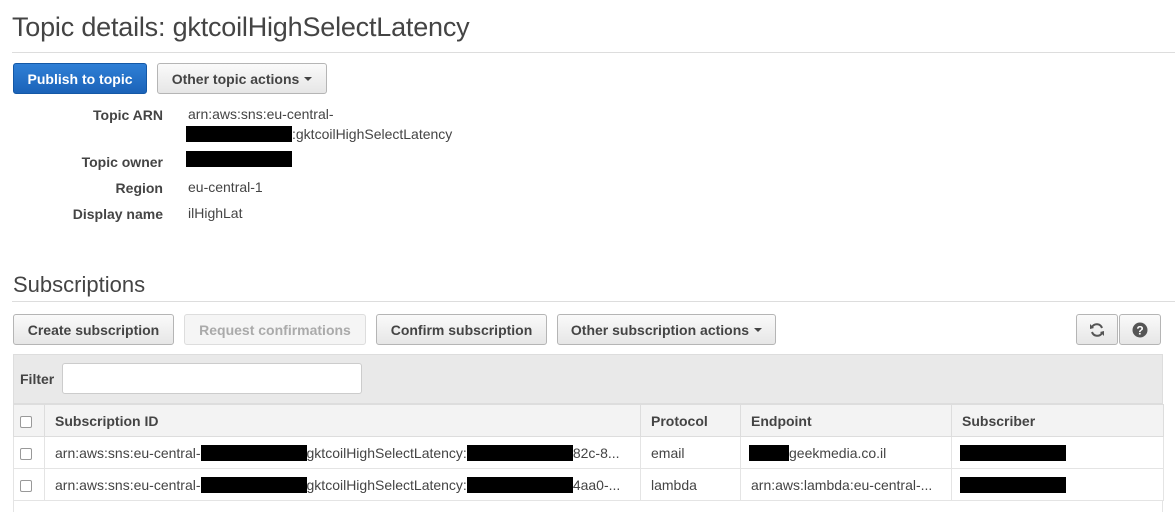 The image size is (1175, 512). What do you see at coordinates (660, 329) in the screenshot?
I see `other-subscription-actions-label: Other subscription actions` at bounding box center [660, 329].